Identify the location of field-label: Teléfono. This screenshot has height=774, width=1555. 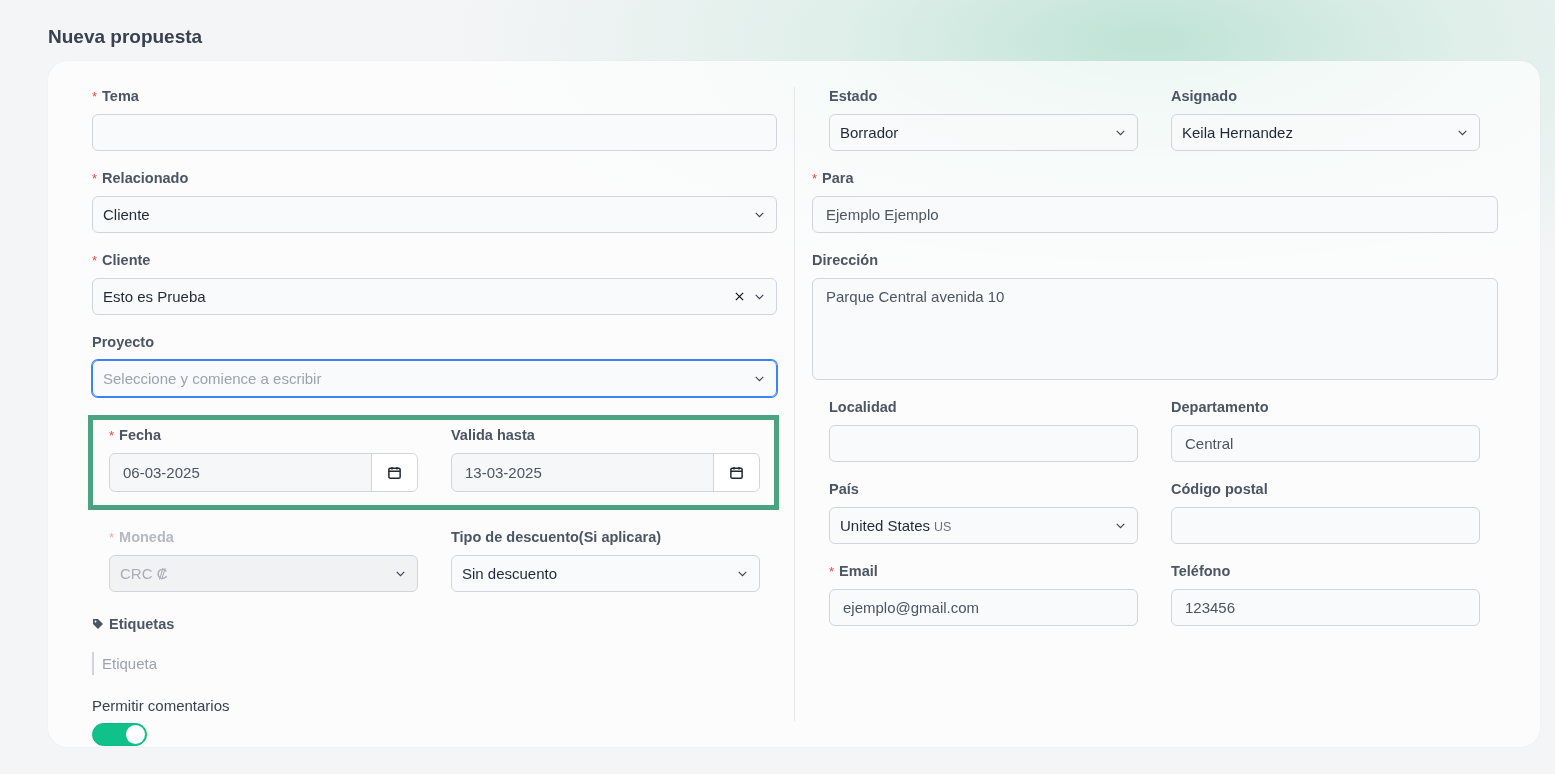
(1201, 571).